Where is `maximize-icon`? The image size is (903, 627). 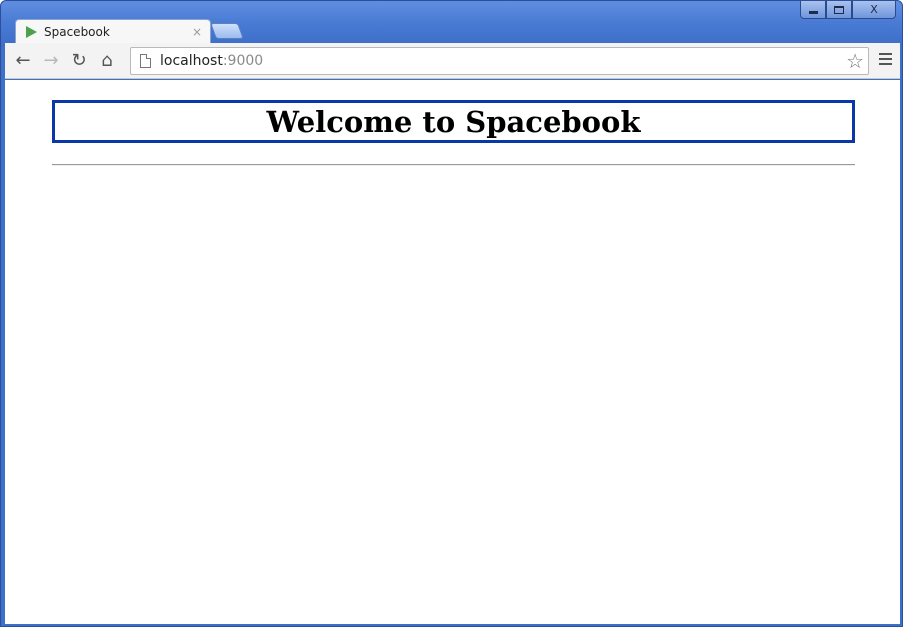
maximize-icon is located at coordinates (839, 9).